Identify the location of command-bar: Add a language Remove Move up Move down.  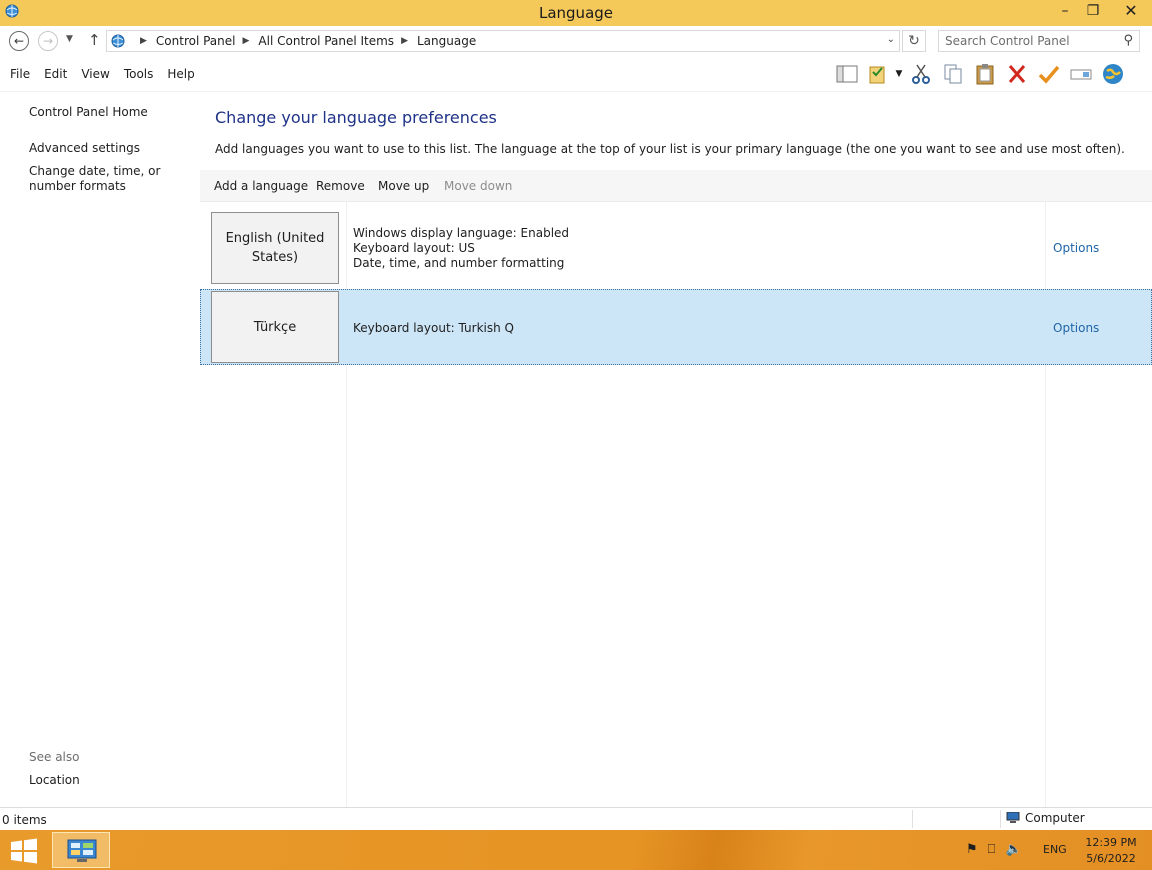
(676, 186).